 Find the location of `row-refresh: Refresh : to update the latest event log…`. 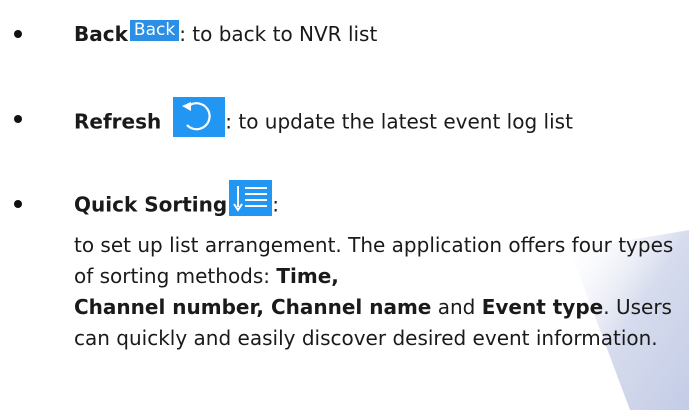

row-refresh: Refresh : to update the latest event log… is located at coordinates (323, 120).